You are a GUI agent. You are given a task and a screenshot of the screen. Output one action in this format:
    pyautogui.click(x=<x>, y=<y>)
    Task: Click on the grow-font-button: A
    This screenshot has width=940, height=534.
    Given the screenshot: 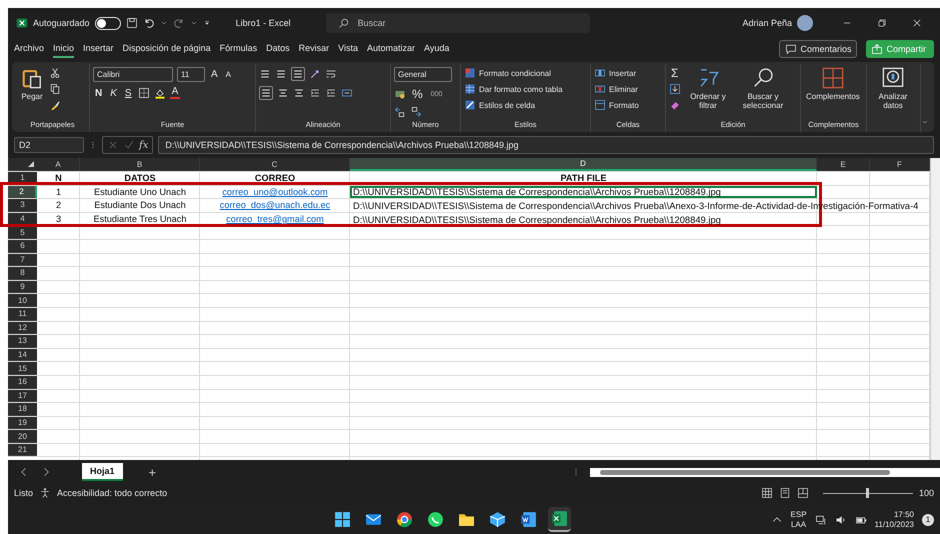 What is the action you would take?
    pyautogui.click(x=214, y=74)
    